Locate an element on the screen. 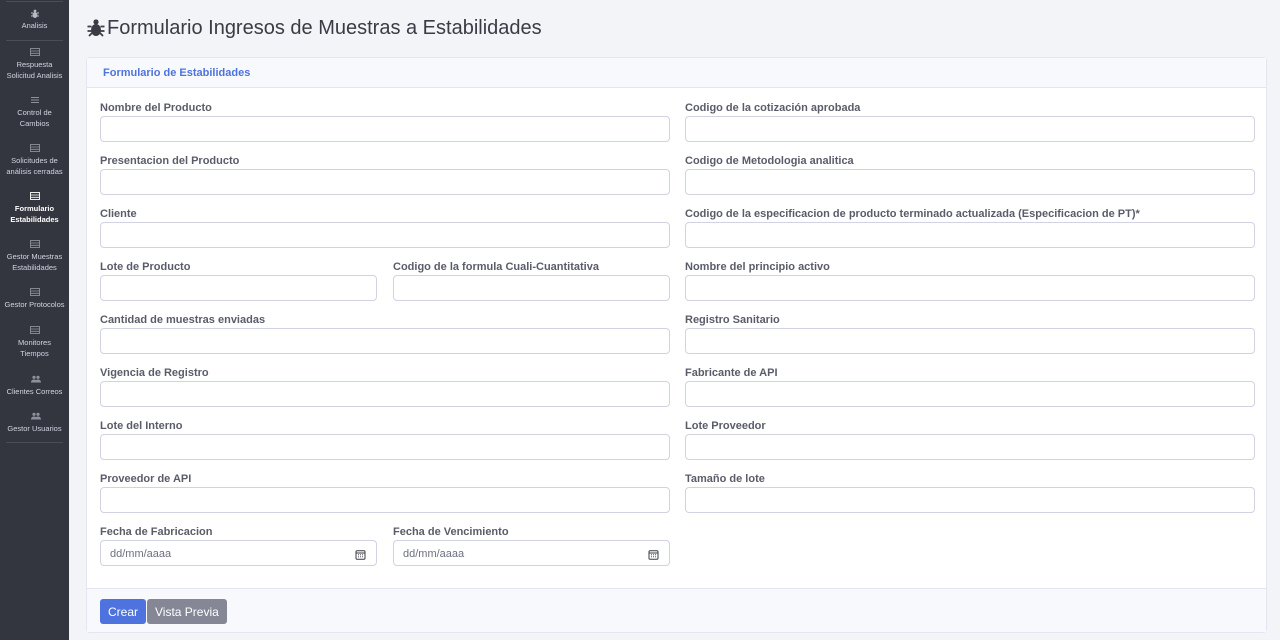 This screenshot has height=640, width=1280. sidebar-item-label: Gestor Usuarios is located at coordinates (34, 428).